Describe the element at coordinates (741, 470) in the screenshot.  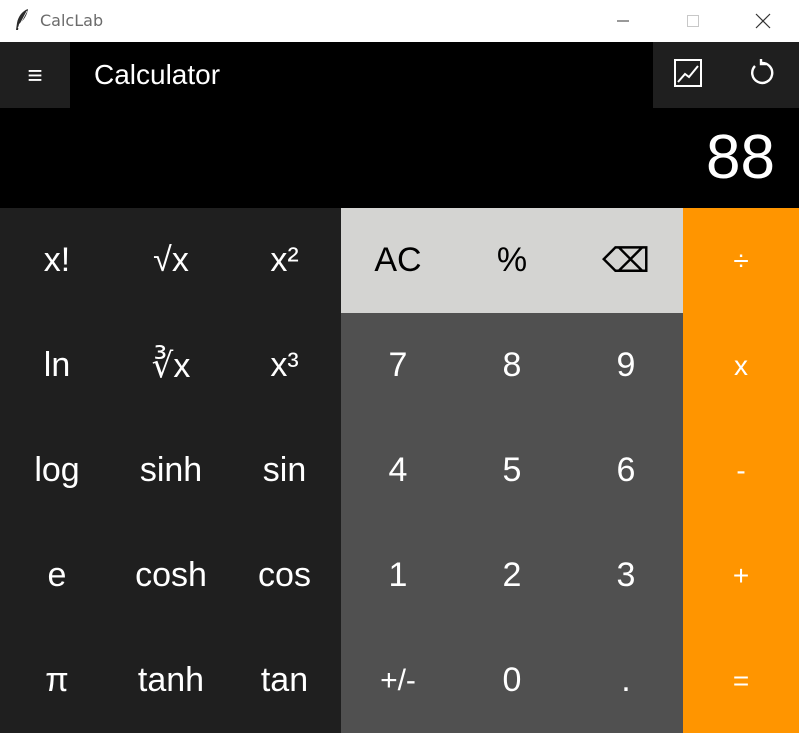
I see `key-subtract: -` at that location.